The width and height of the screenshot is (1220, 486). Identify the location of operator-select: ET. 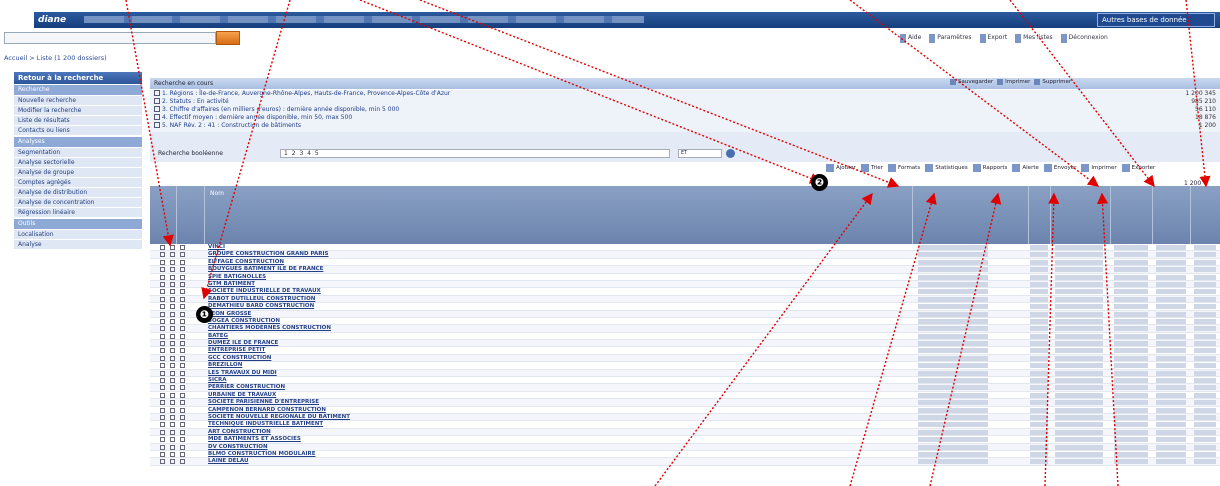
(700, 153).